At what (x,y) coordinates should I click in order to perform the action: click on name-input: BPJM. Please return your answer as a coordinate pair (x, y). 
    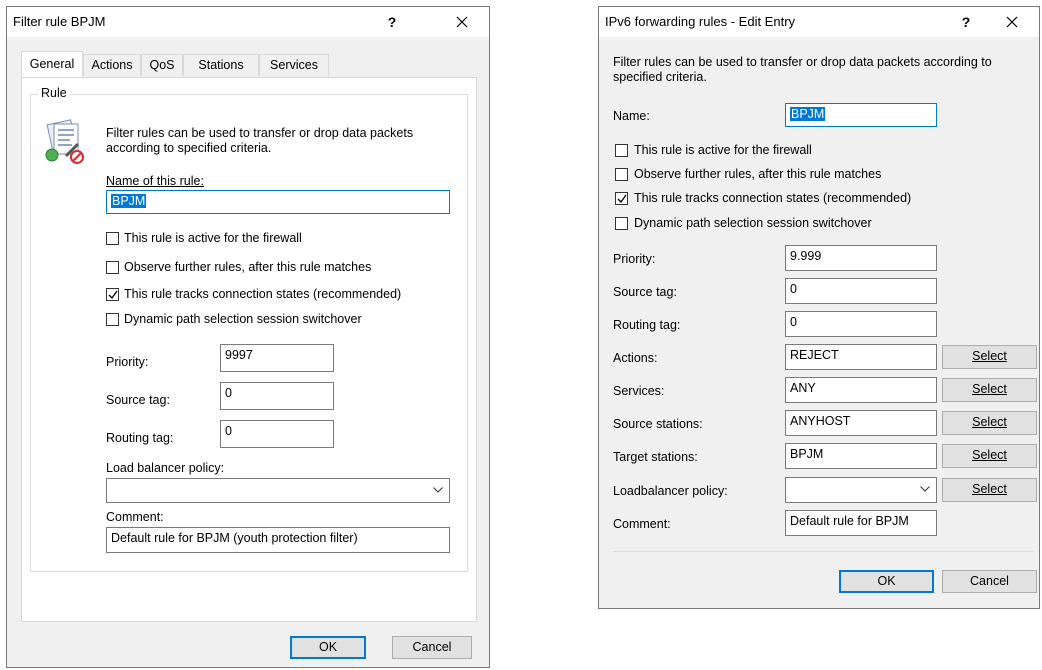
    Looking at the image, I should click on (861, 115).